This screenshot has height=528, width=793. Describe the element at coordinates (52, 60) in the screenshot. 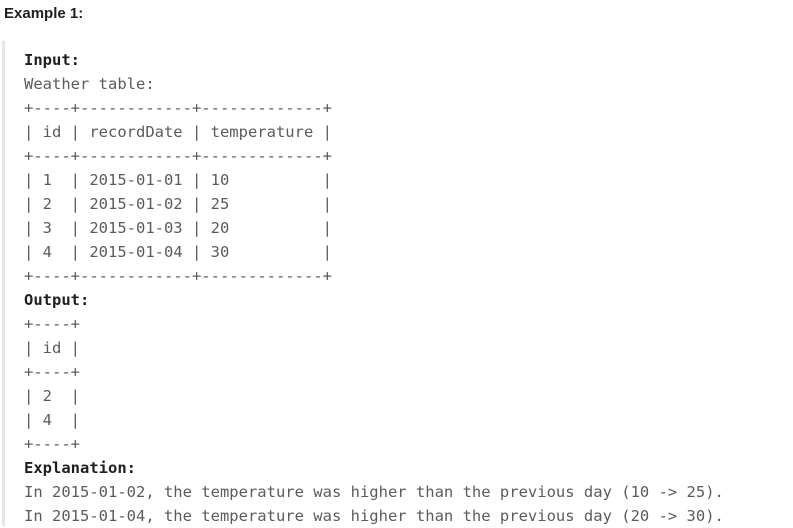

I see `input-label: Input:` at that location.